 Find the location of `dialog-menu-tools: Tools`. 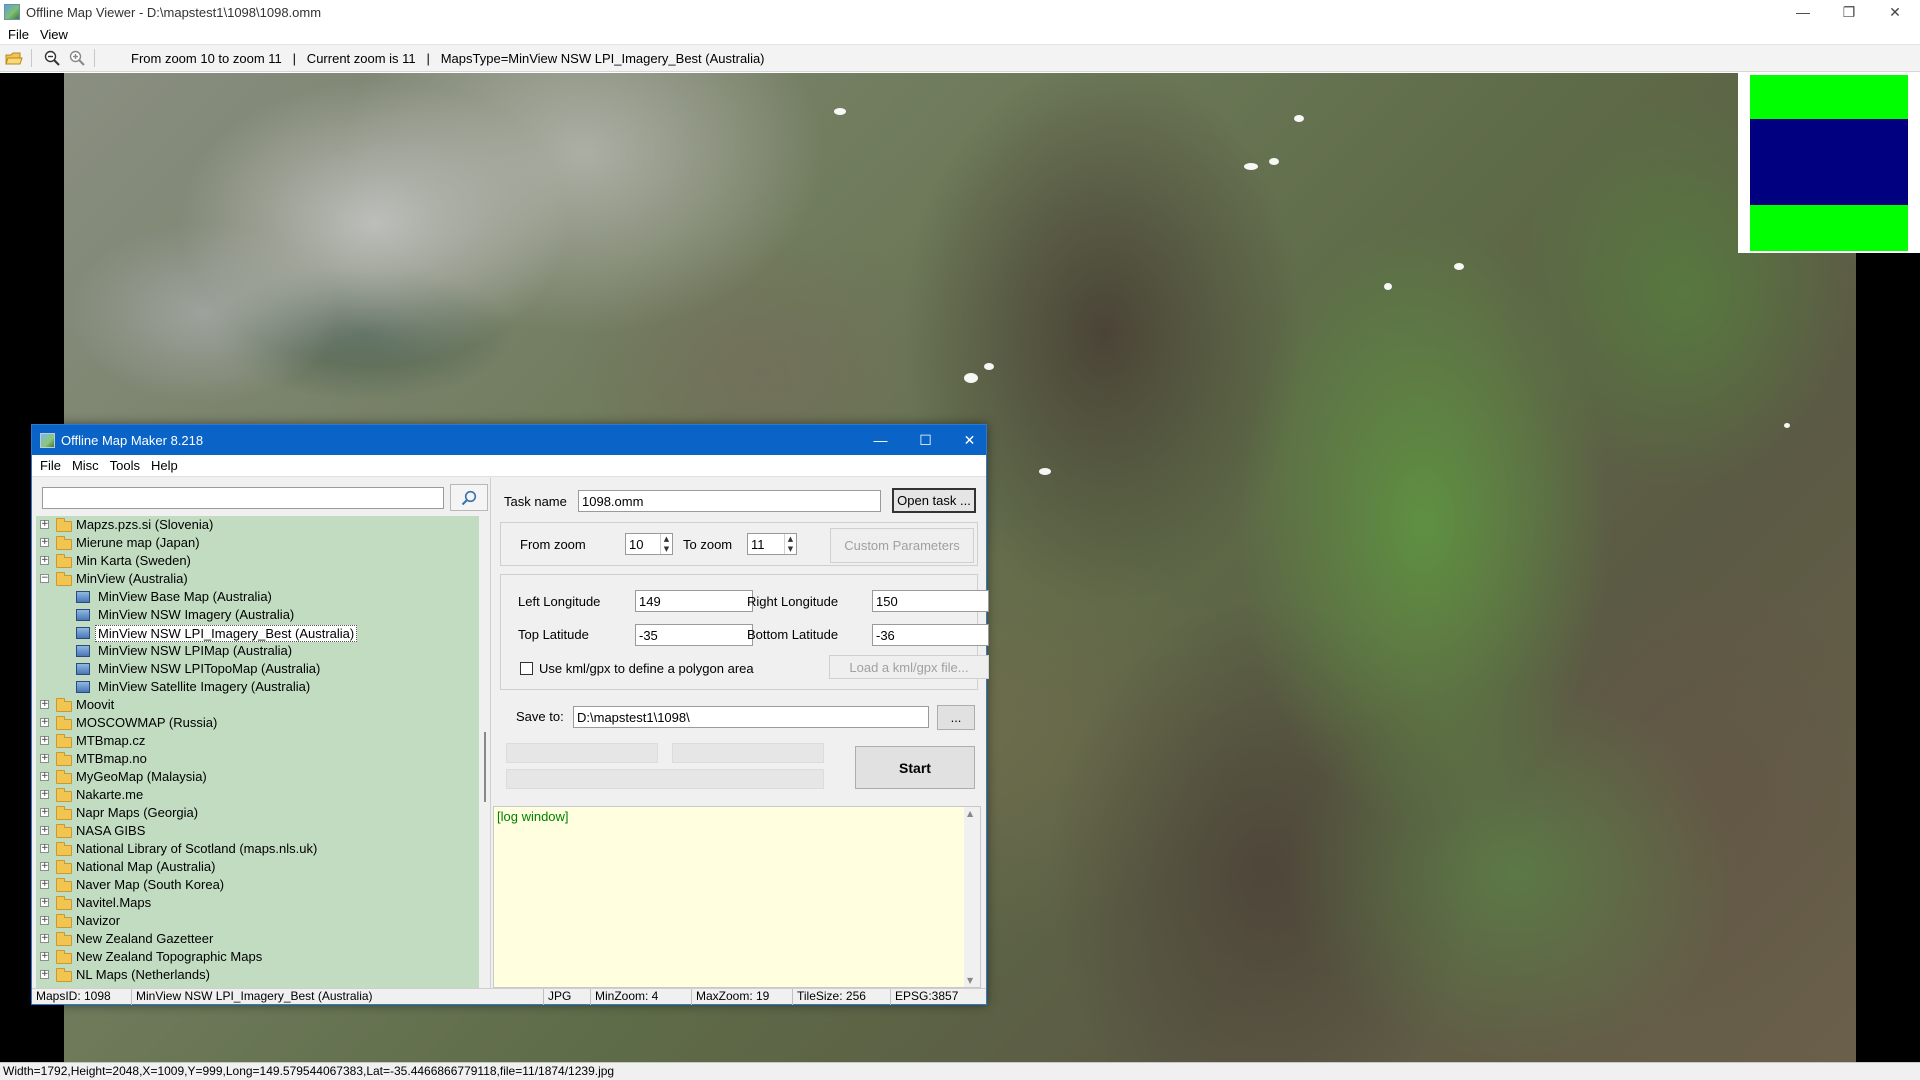

dialog-menu-tools: Tools is located at coordinates (128, 465).